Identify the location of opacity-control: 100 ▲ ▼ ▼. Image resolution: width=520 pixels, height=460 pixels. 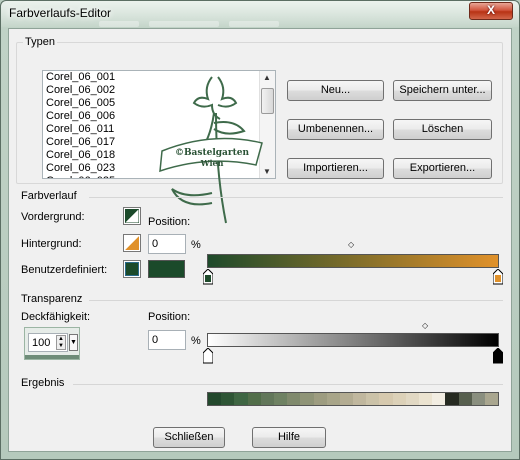
(52, 343).